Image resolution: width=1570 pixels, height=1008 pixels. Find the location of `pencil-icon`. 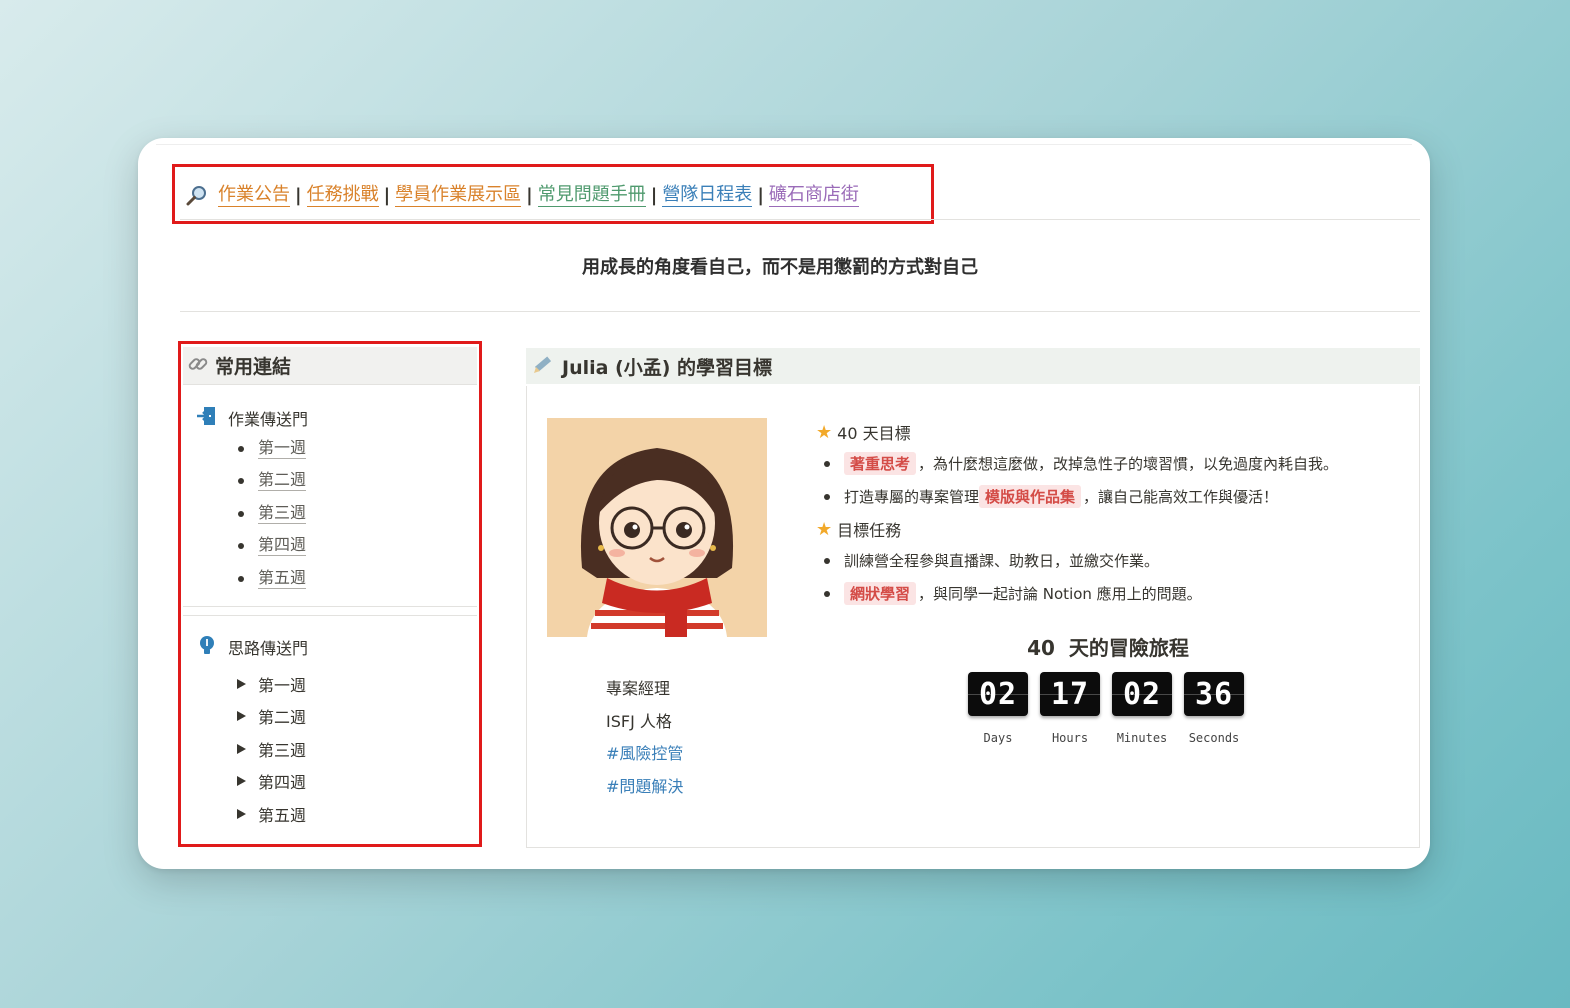

pencil-icon is located at coordinates (543, 366).